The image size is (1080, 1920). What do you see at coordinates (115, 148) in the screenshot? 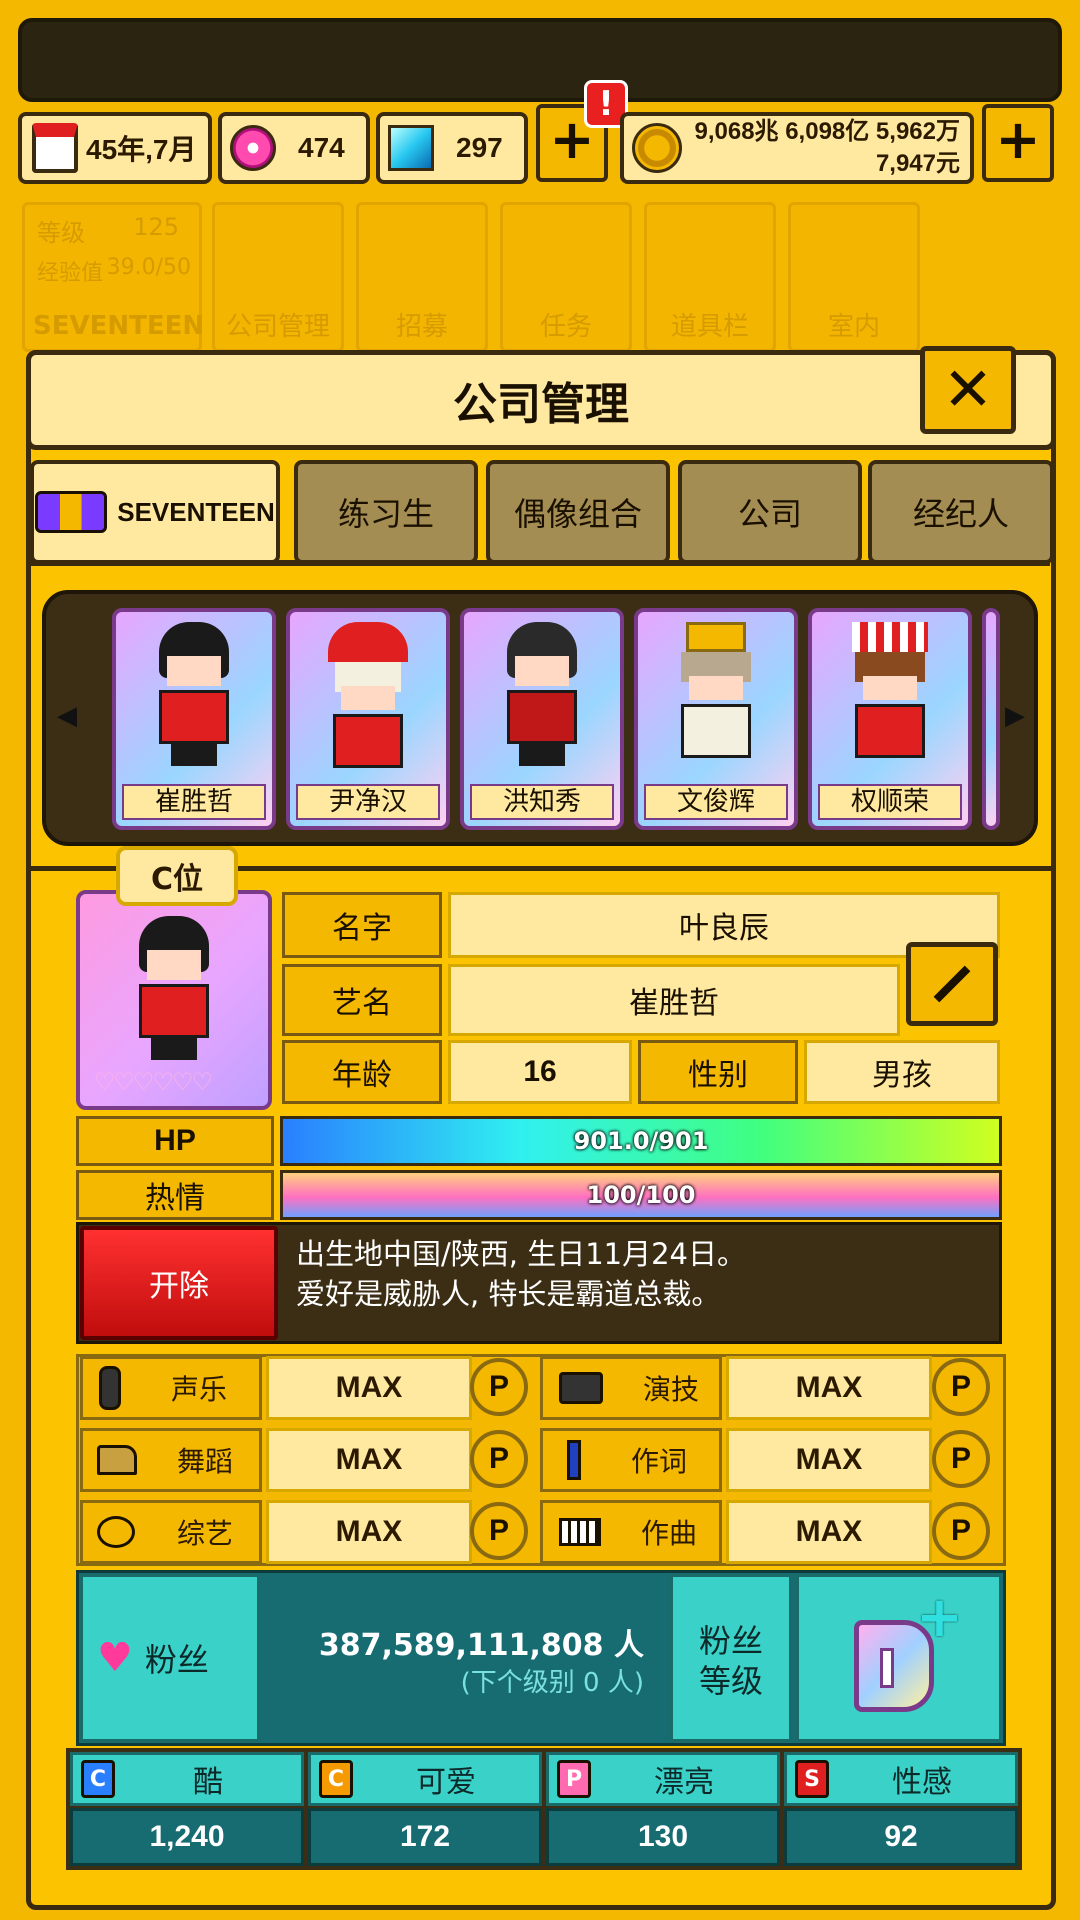
I see `date-display: 45年,7月` at bounding box center [115, 148].